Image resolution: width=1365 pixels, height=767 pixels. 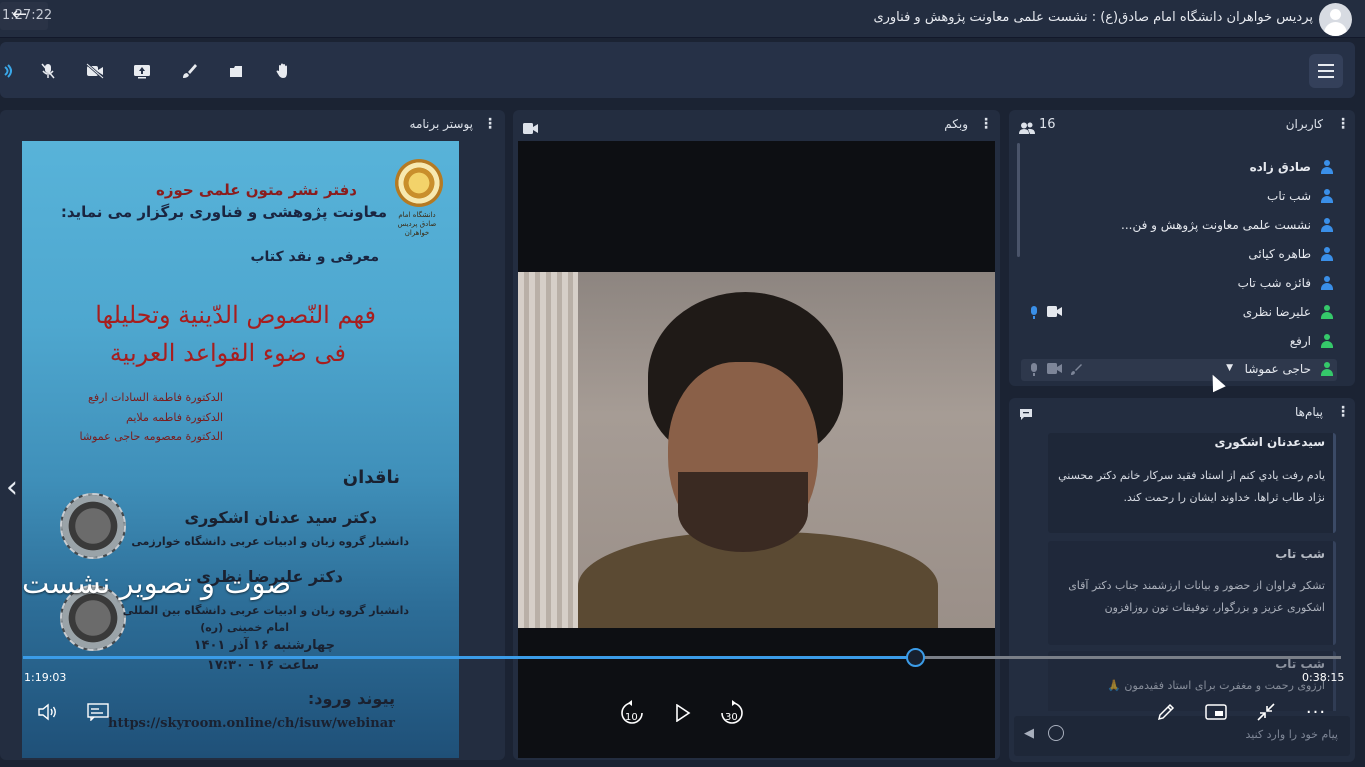 I want to click on webcam-panel-title: وبکم, so click(x=956, y=124).